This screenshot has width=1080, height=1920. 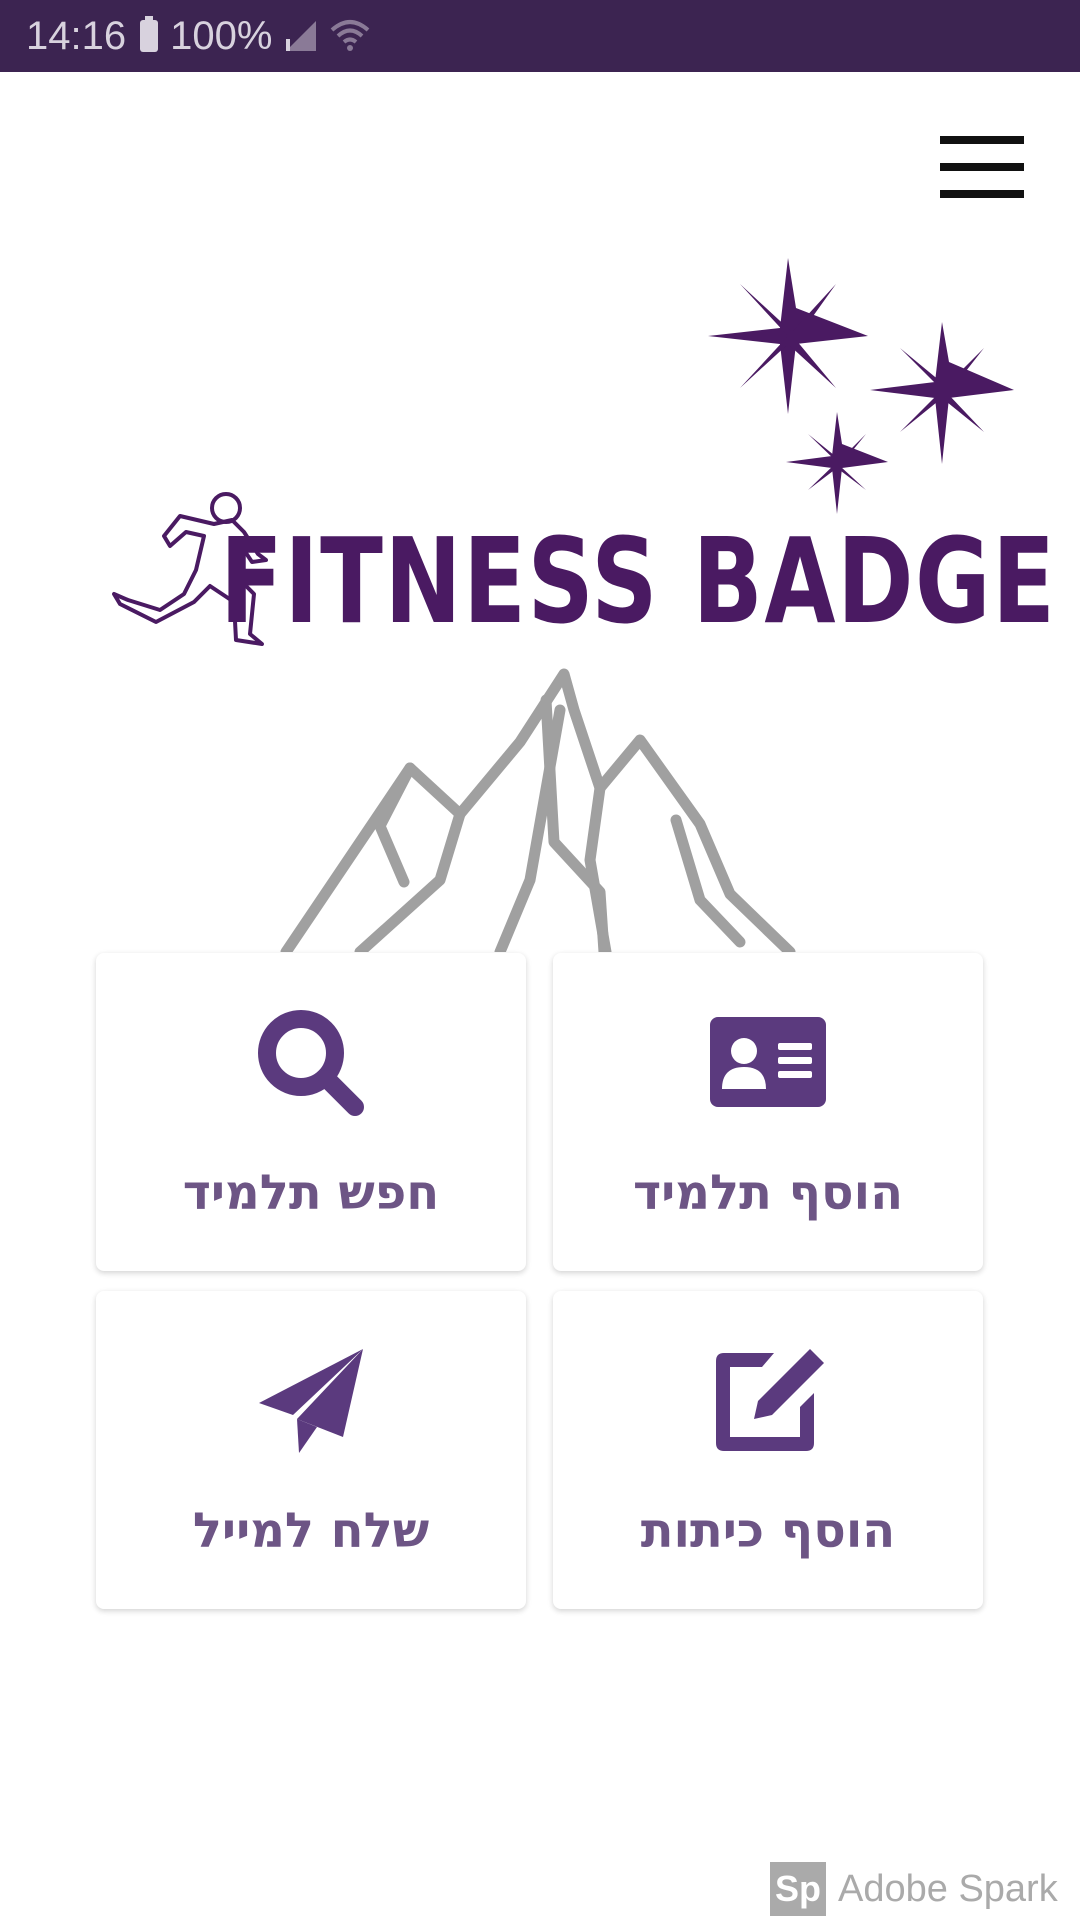 I want to click on search-student-tile: חפש תלמיד, so click(x=311, y=1112).